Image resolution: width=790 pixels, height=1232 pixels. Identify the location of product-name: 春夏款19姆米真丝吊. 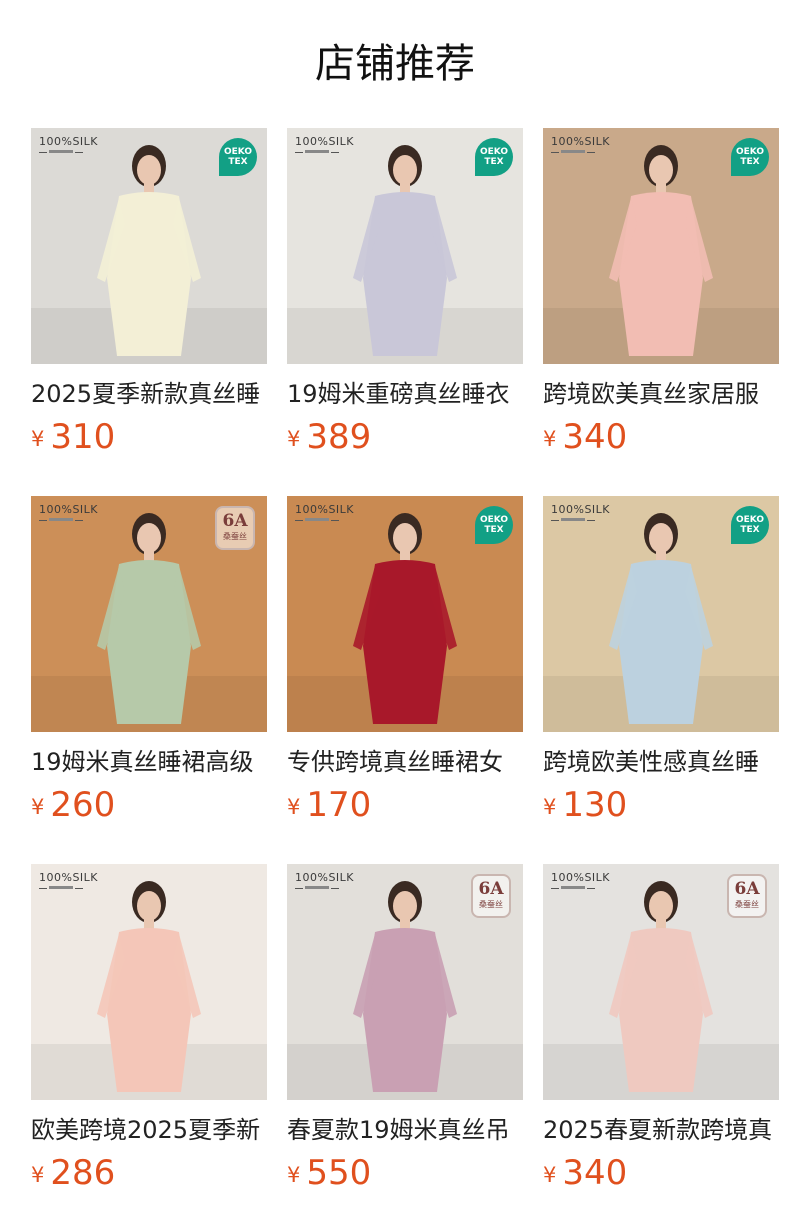
(405, 1130).